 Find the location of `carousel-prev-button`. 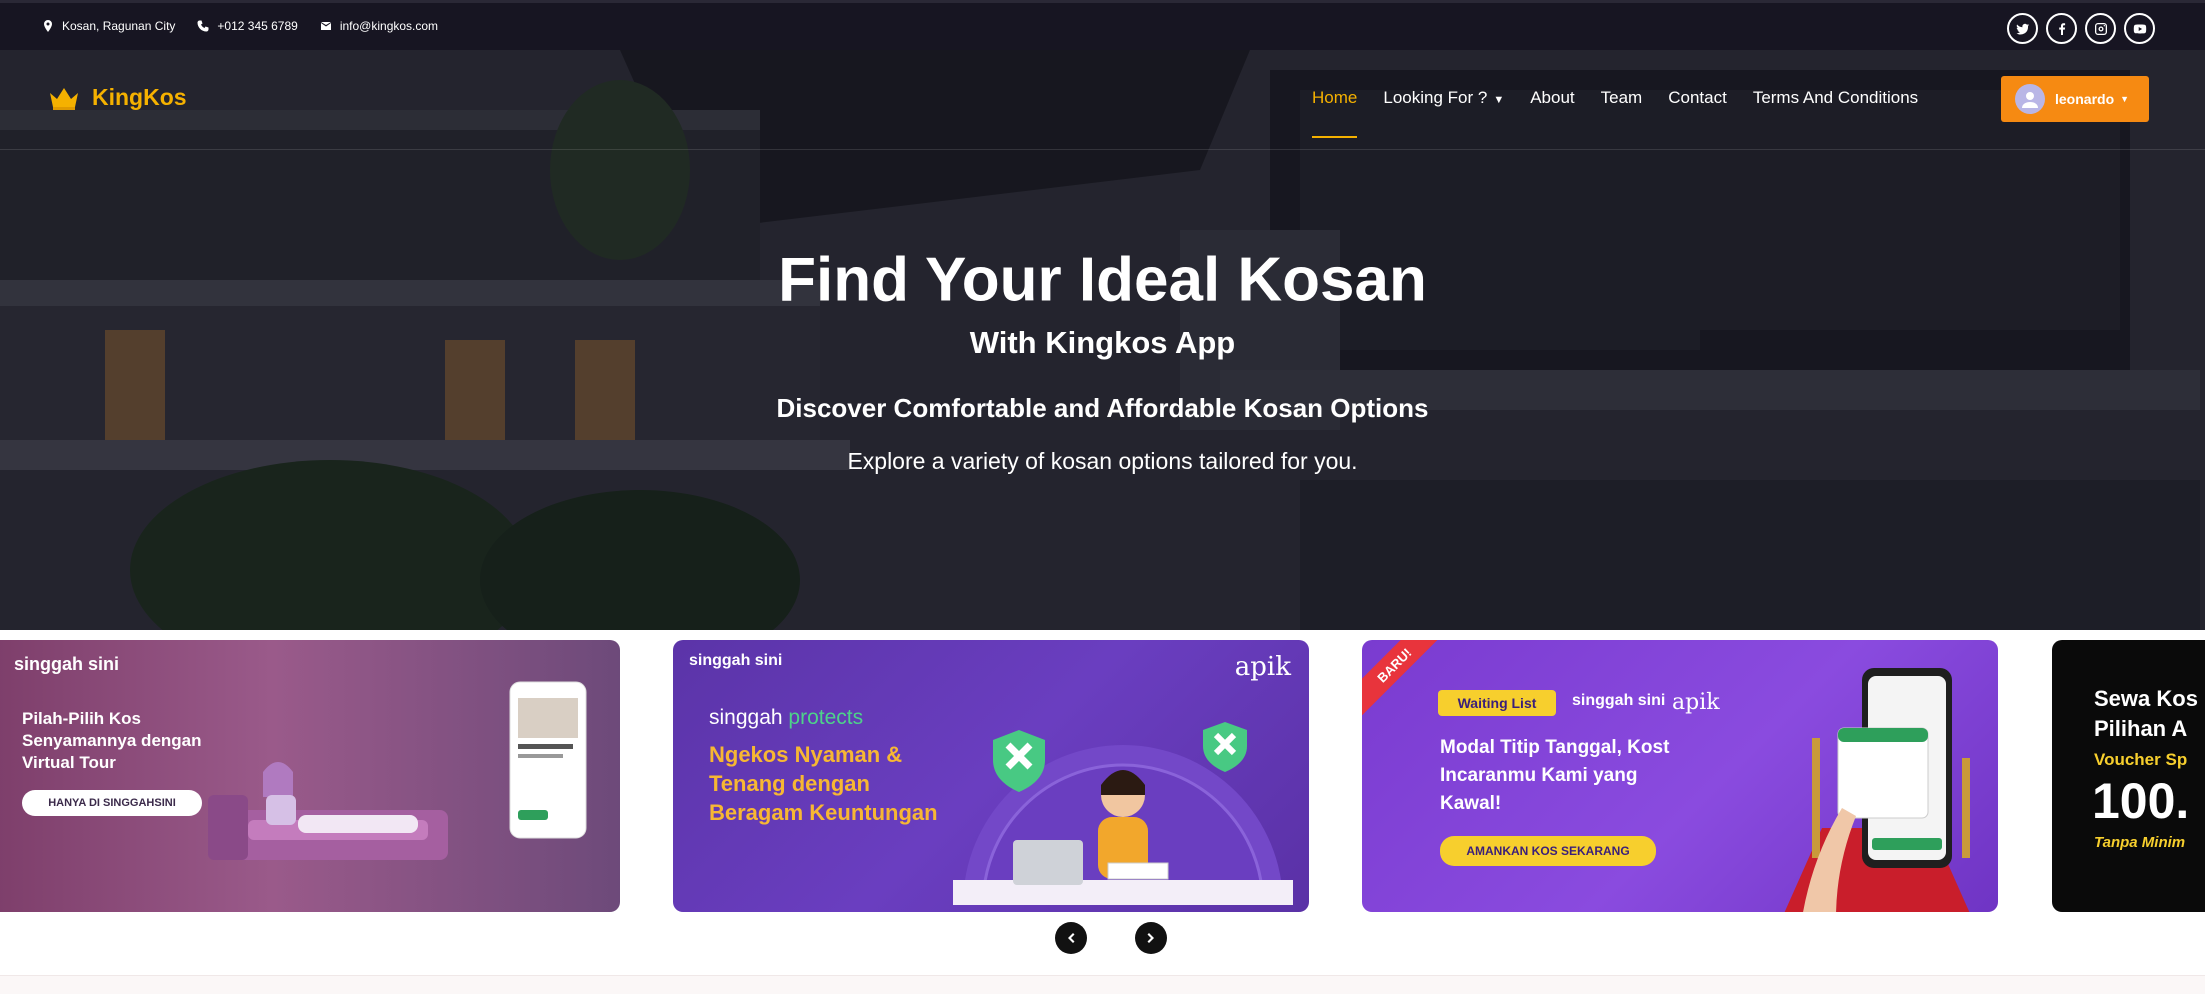

carousel-prev-button is located at coordinates (1071, 938).